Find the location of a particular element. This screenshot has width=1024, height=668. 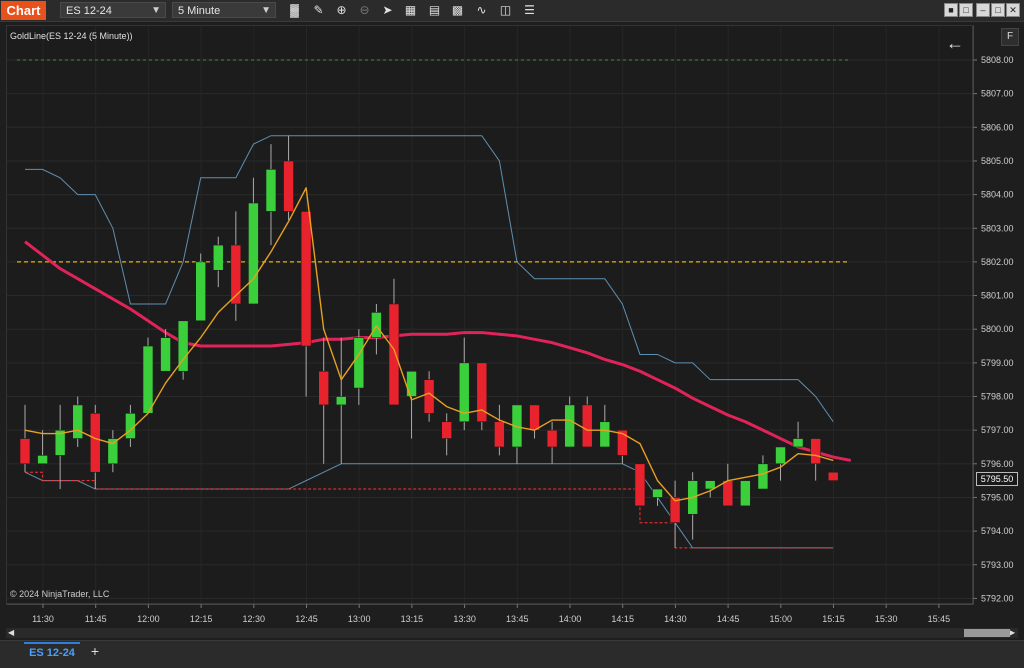

price-label: 5798.00 is located at coordinates (997, 397).